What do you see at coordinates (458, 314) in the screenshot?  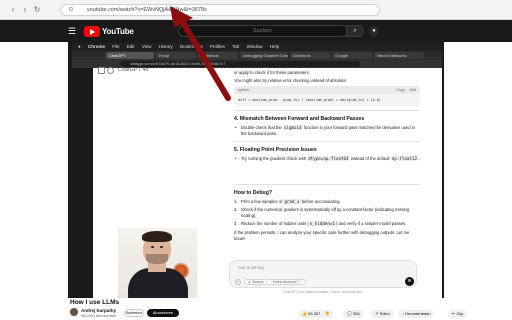 I see `clip-button: ✂ Clip` at bounding box center [458, 314].